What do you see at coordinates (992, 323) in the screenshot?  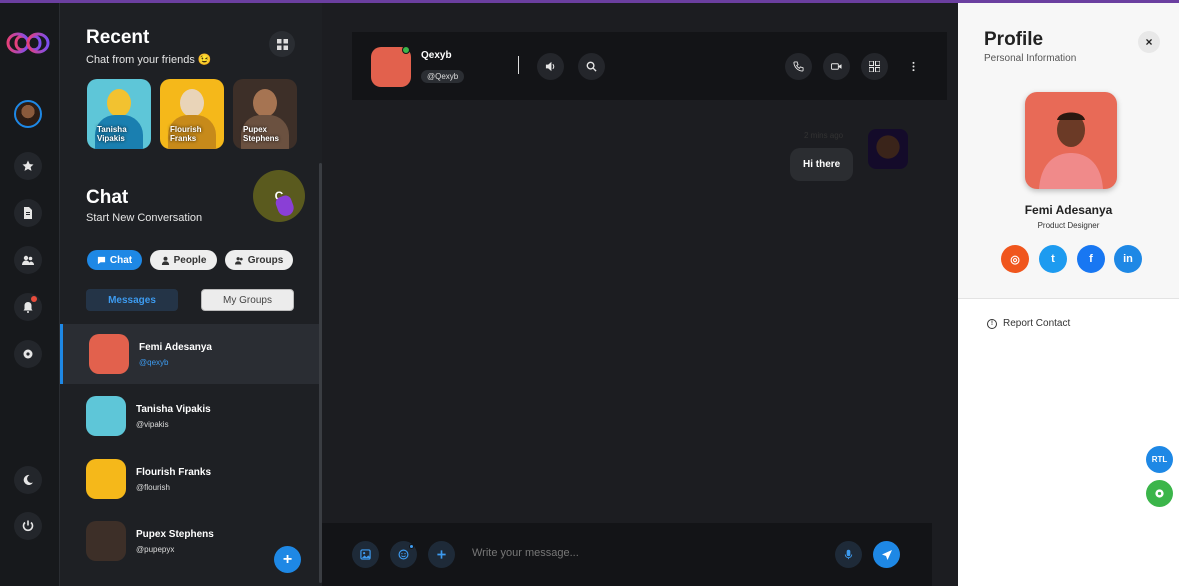 I see `info-icon: !` at bounding box center [992, 323].